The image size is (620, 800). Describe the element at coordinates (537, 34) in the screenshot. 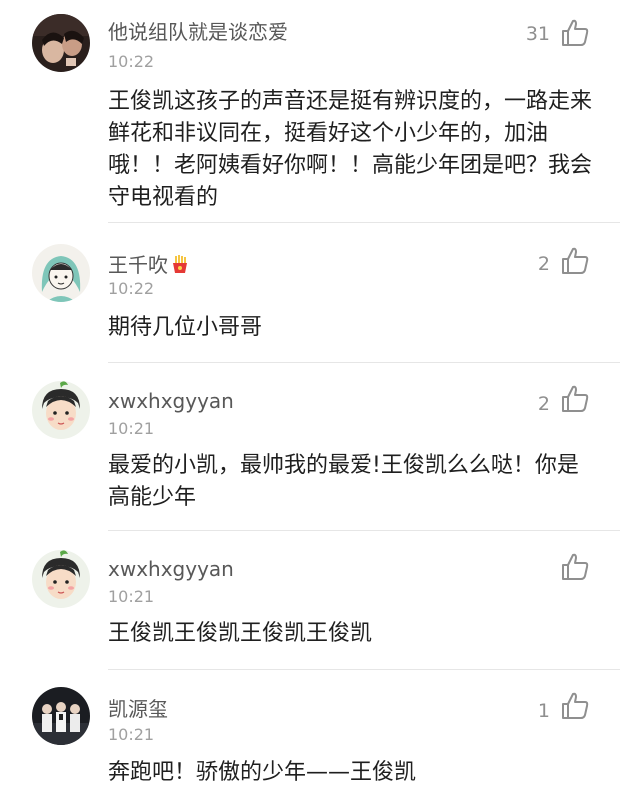

I see `like-count: 31` at that location.